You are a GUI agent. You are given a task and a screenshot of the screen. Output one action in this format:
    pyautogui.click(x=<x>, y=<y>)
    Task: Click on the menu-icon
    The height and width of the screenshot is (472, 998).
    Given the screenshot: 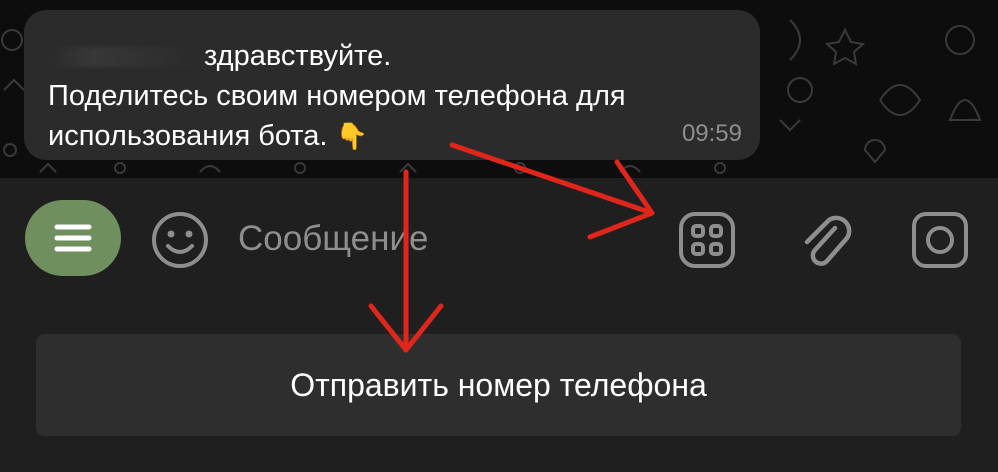 What is the action you would take?
    pyautogui.click(x=73, y=238)
    